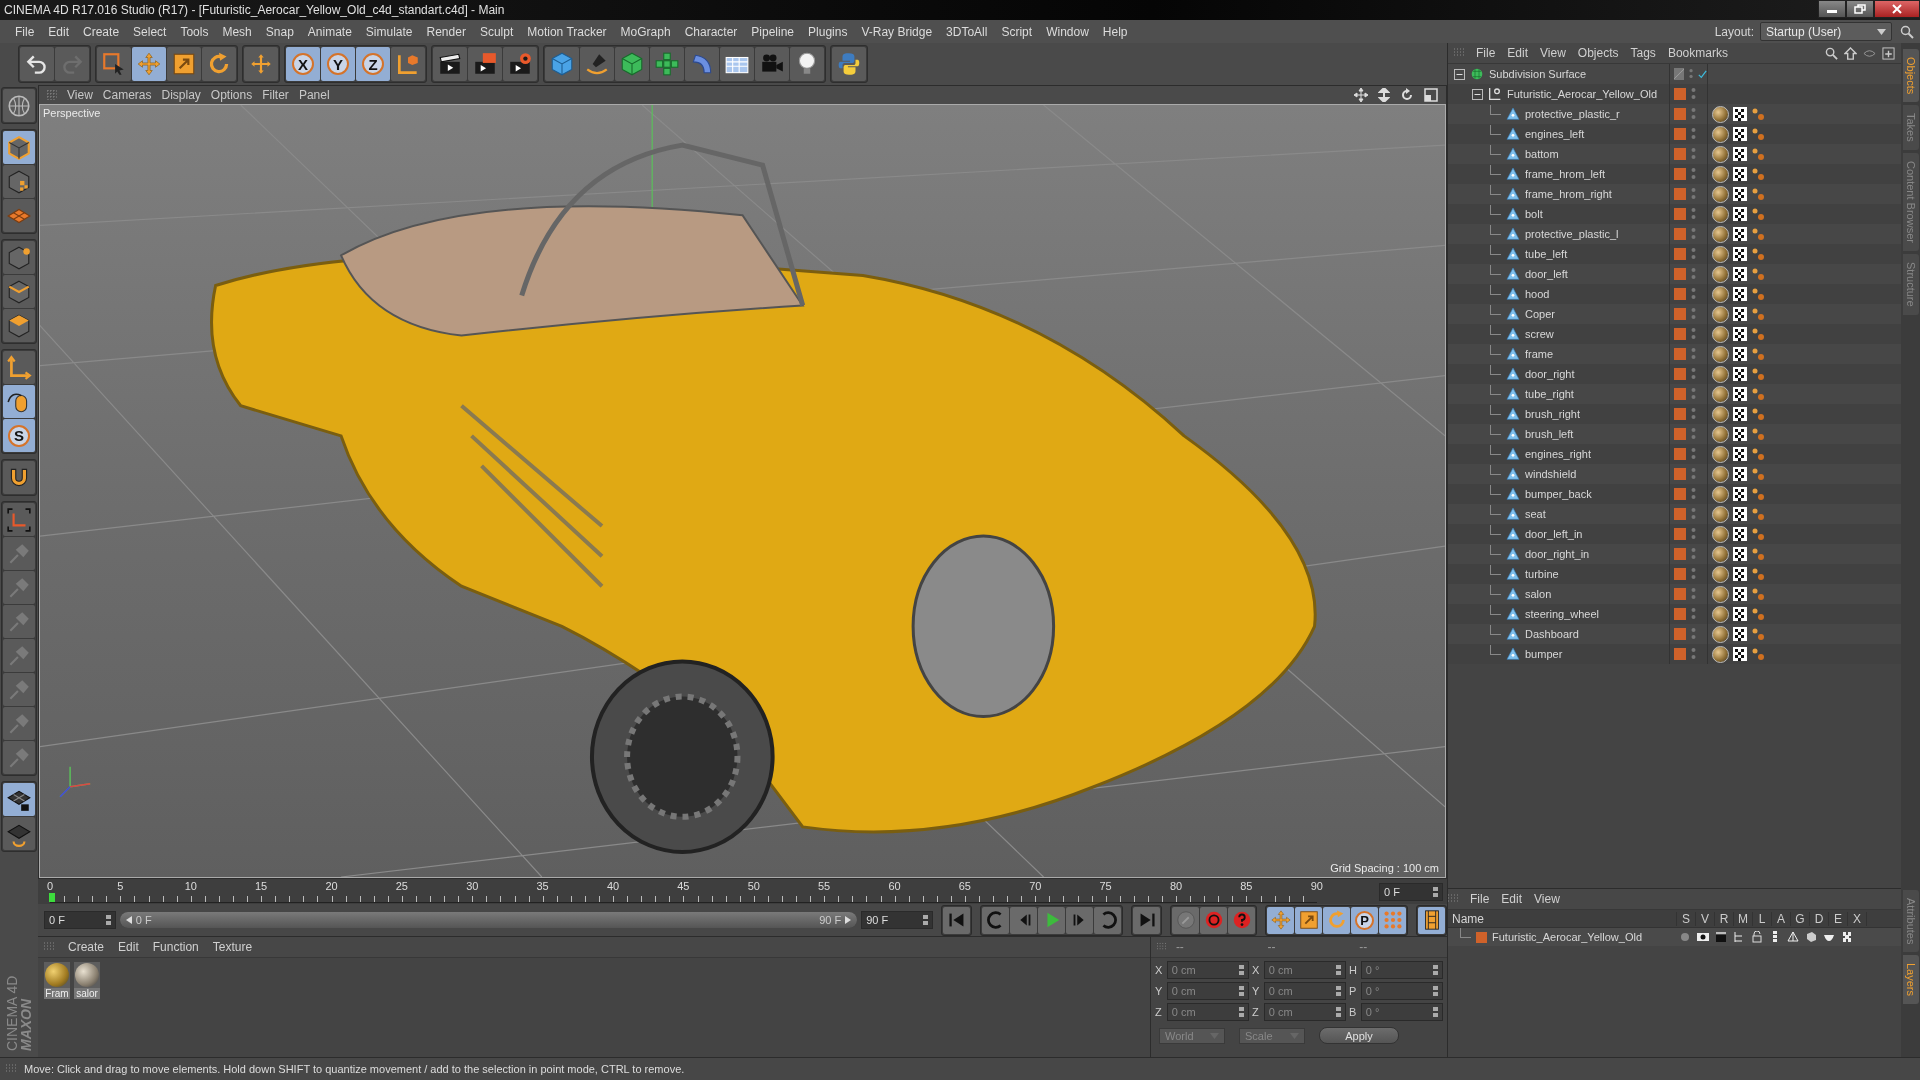 Image resolution: width=1920 pixels, height=1080 pixels. Describe the element at coordinates (1558, 494) in the screenshot. I see `object-name: bumper_back` at that location.